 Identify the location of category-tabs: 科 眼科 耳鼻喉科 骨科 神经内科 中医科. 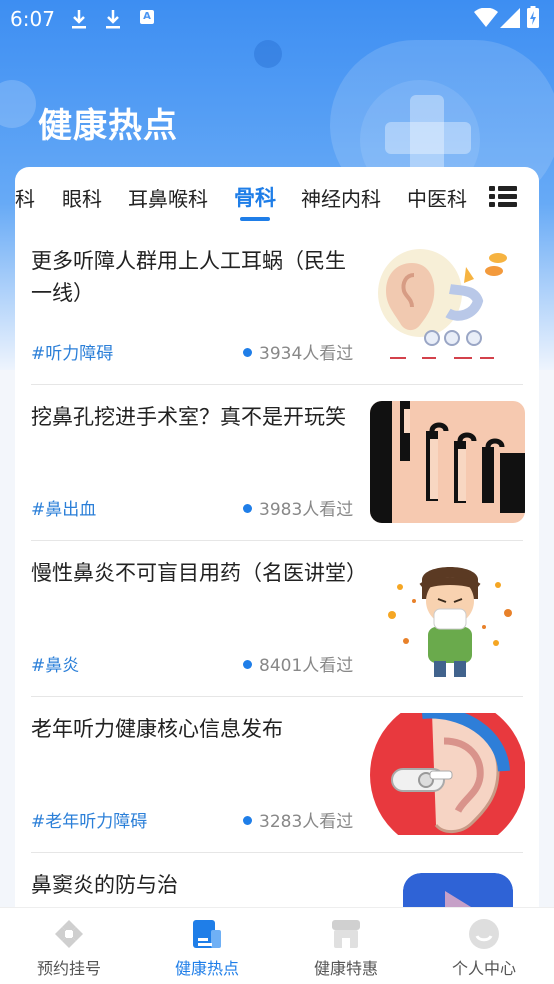
(277, 198).